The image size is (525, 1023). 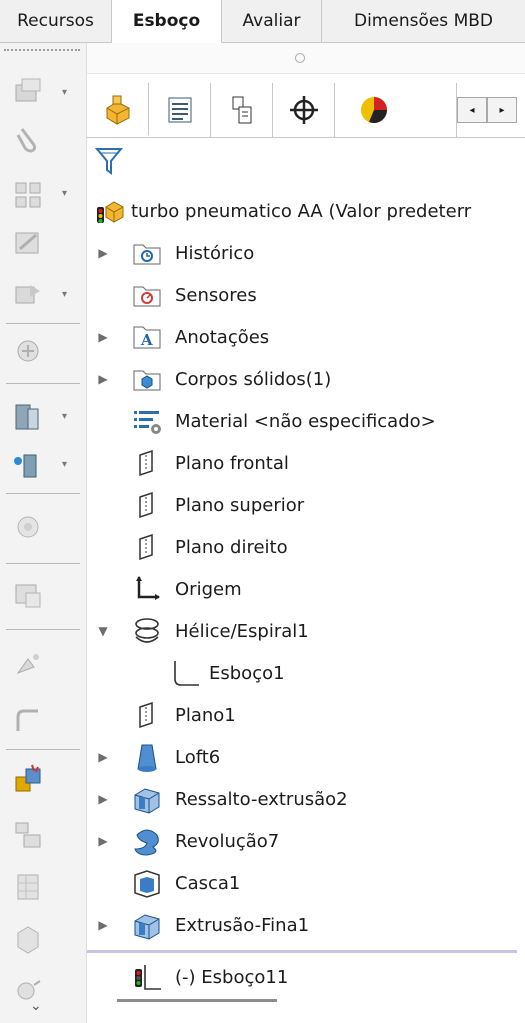 What do you see at coordinates (198, 757) in the screenshot?
I see `tree-item-label: Loft6` at bounding box center [198, 757].